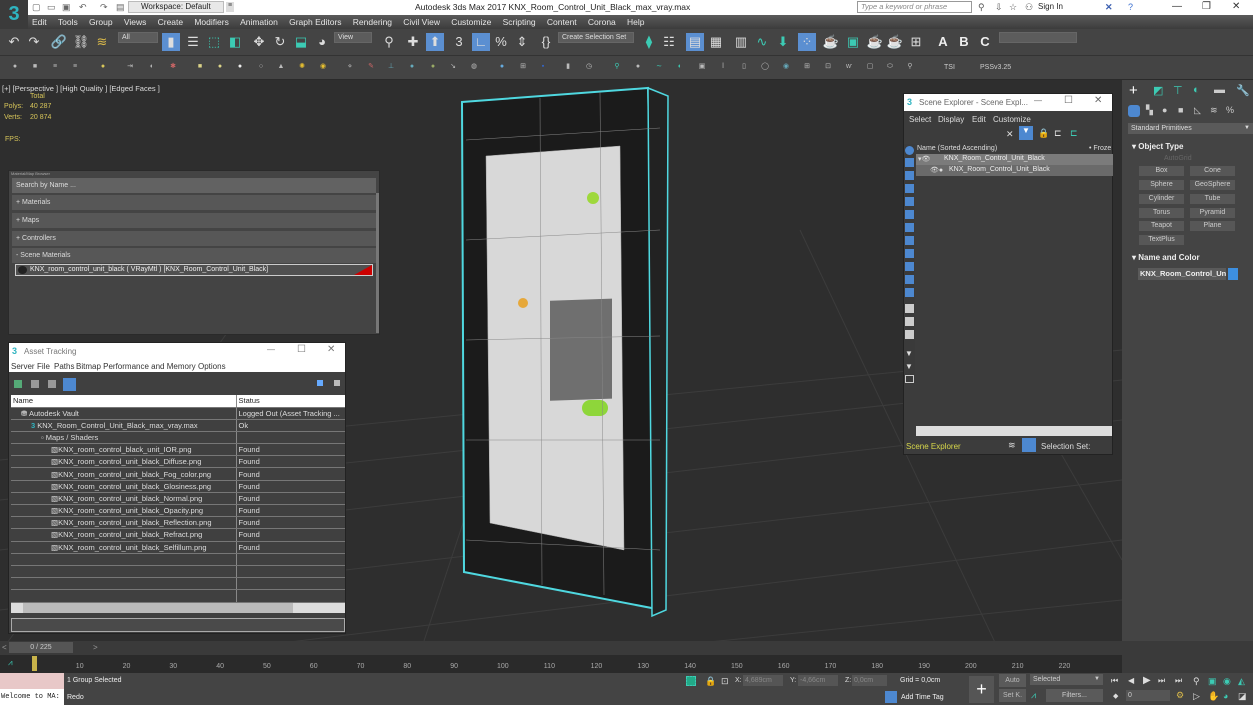 Image resolution: width=1253 pixels, height=705 pixels. Describe the element at coordinates (1114, 681) in the screenshot. I see `go-to-start-icon: ⏮` at that location.